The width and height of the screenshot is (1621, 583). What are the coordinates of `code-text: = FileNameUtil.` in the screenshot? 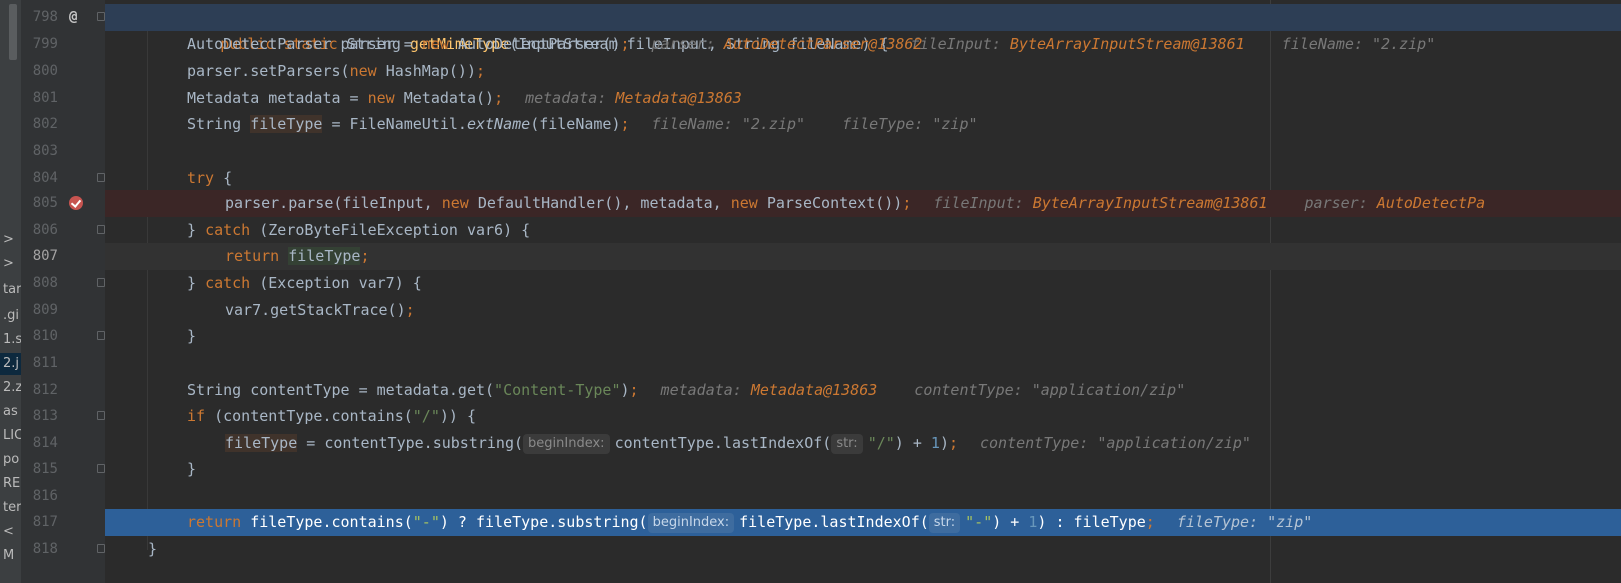 It's located at (394, 124).